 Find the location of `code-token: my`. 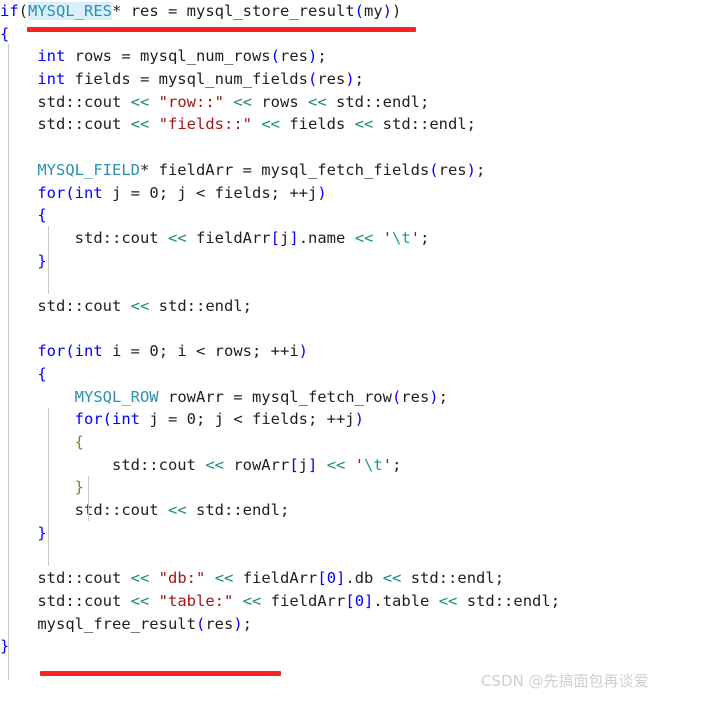

code-token: my is located at coordinates (373, 11).